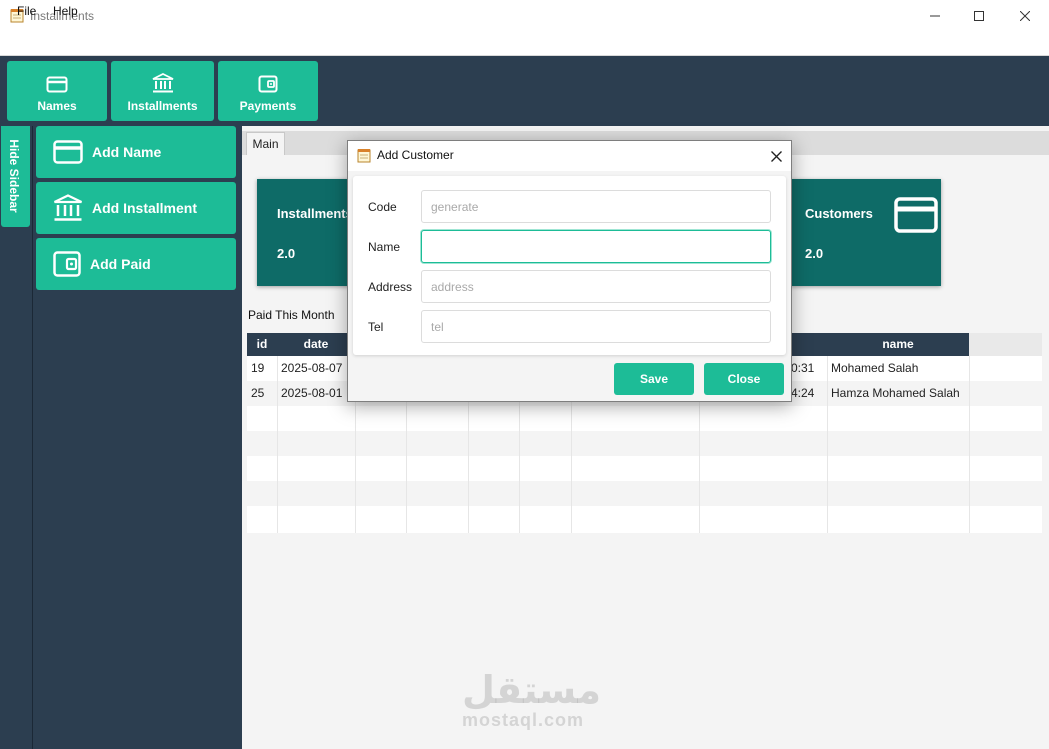 The height and width of the screenshot is (749, 1049). What do you see at coordinates (1005, 344) in the screenshot?
I see `column-header-filler` at bounding box center [1005, 344].